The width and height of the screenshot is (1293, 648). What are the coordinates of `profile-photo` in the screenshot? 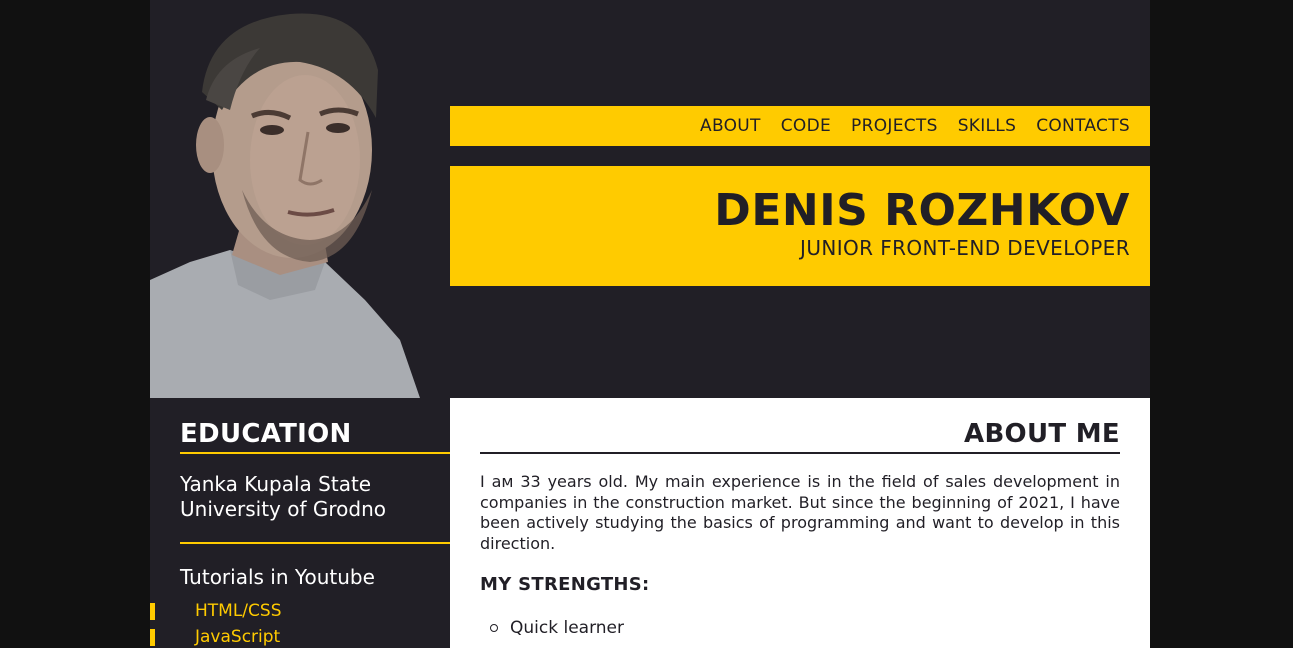 It's located at (300, 199).